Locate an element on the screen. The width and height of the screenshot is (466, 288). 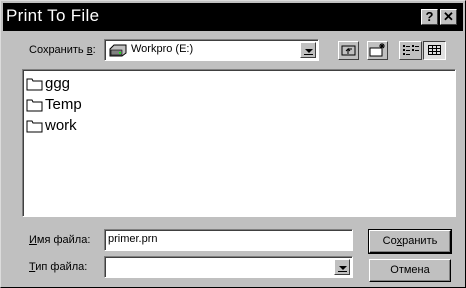
up-one-level-icon is located at coordinates (348, 50).